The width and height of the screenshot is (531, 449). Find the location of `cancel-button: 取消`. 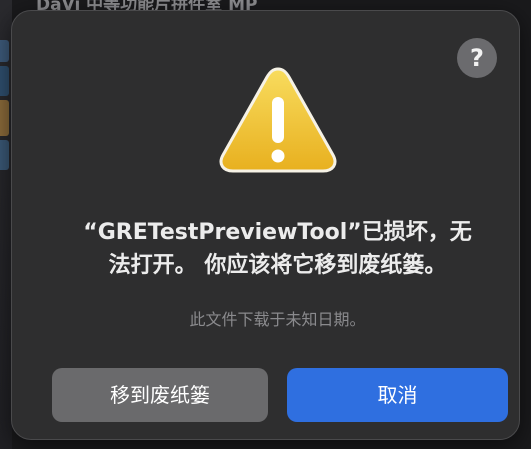

cancel-button: 取消 is located at coordinates (397, 395).